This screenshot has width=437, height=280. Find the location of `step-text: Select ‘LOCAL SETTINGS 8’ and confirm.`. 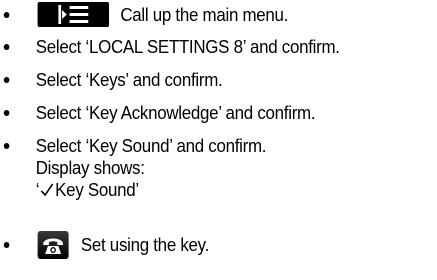

step-text: Select ‘LOCAL SETTINGS 8’ and confirm. is located at coordinates (187, 47).